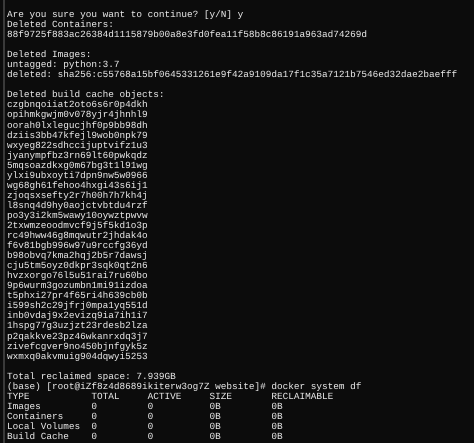 Image resolution: width=474 pixels, height=443 pixels. I want to click on terminal-line: f6v81bgb996w97u9rccfg36yd, so click(77, 246).